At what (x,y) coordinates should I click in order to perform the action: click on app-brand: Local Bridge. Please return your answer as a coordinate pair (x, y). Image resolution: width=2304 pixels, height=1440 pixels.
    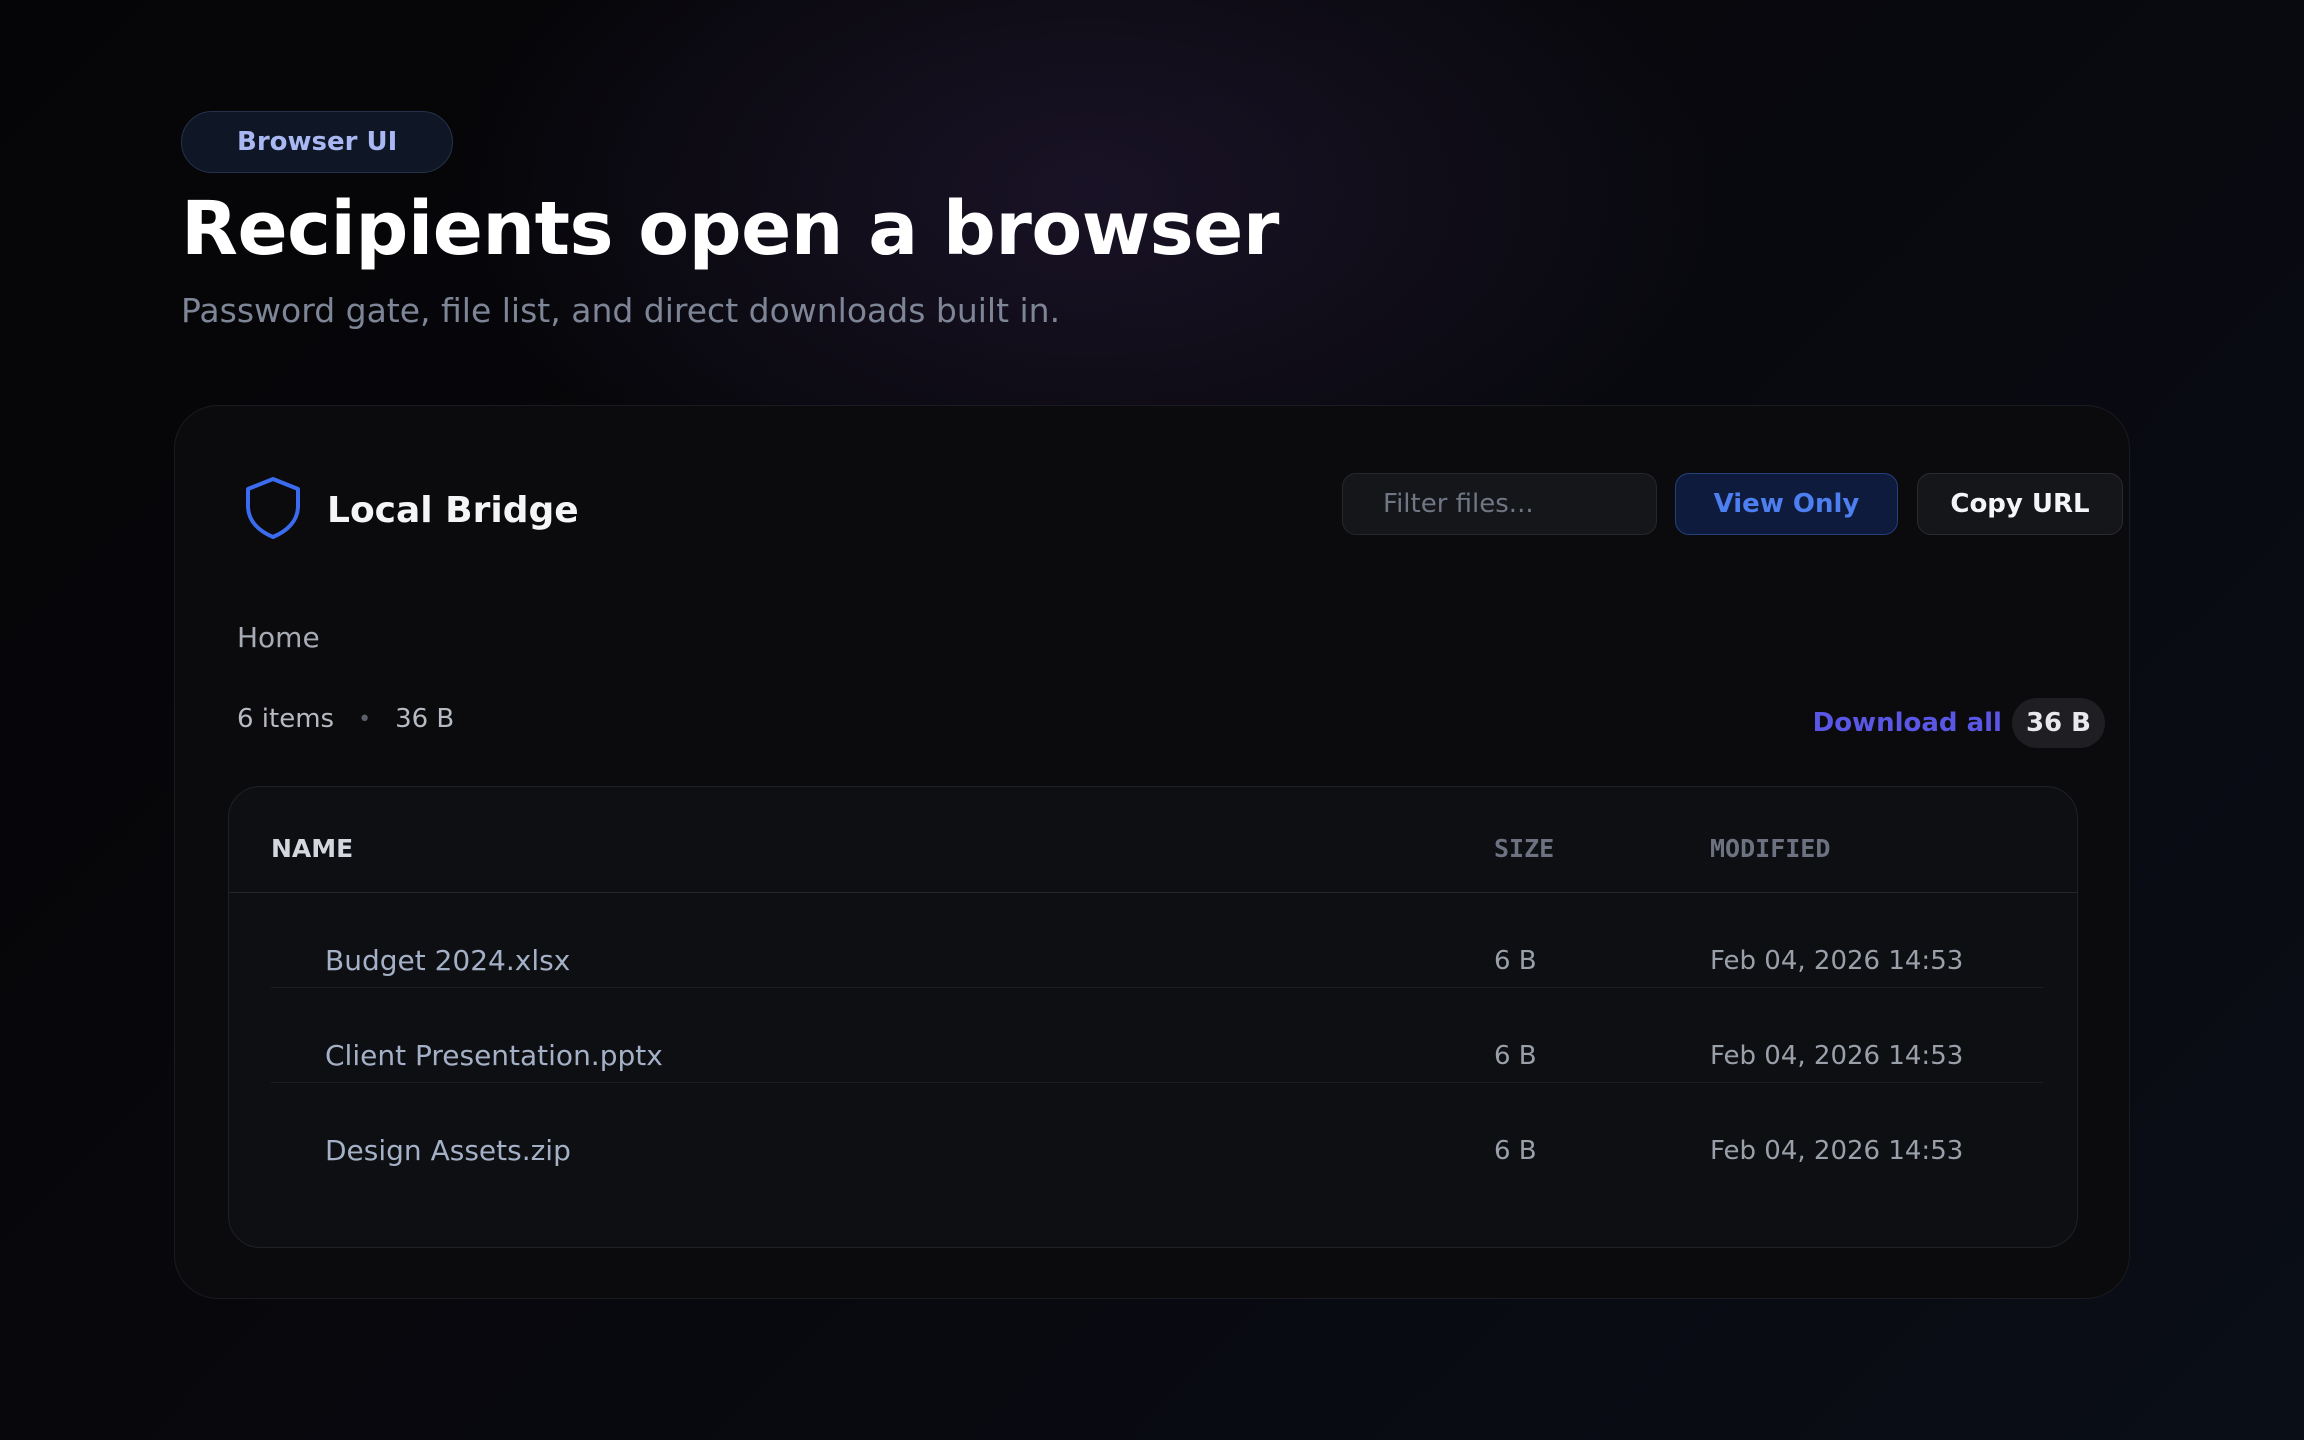
    Looking at the image, I should click on (411, 510).